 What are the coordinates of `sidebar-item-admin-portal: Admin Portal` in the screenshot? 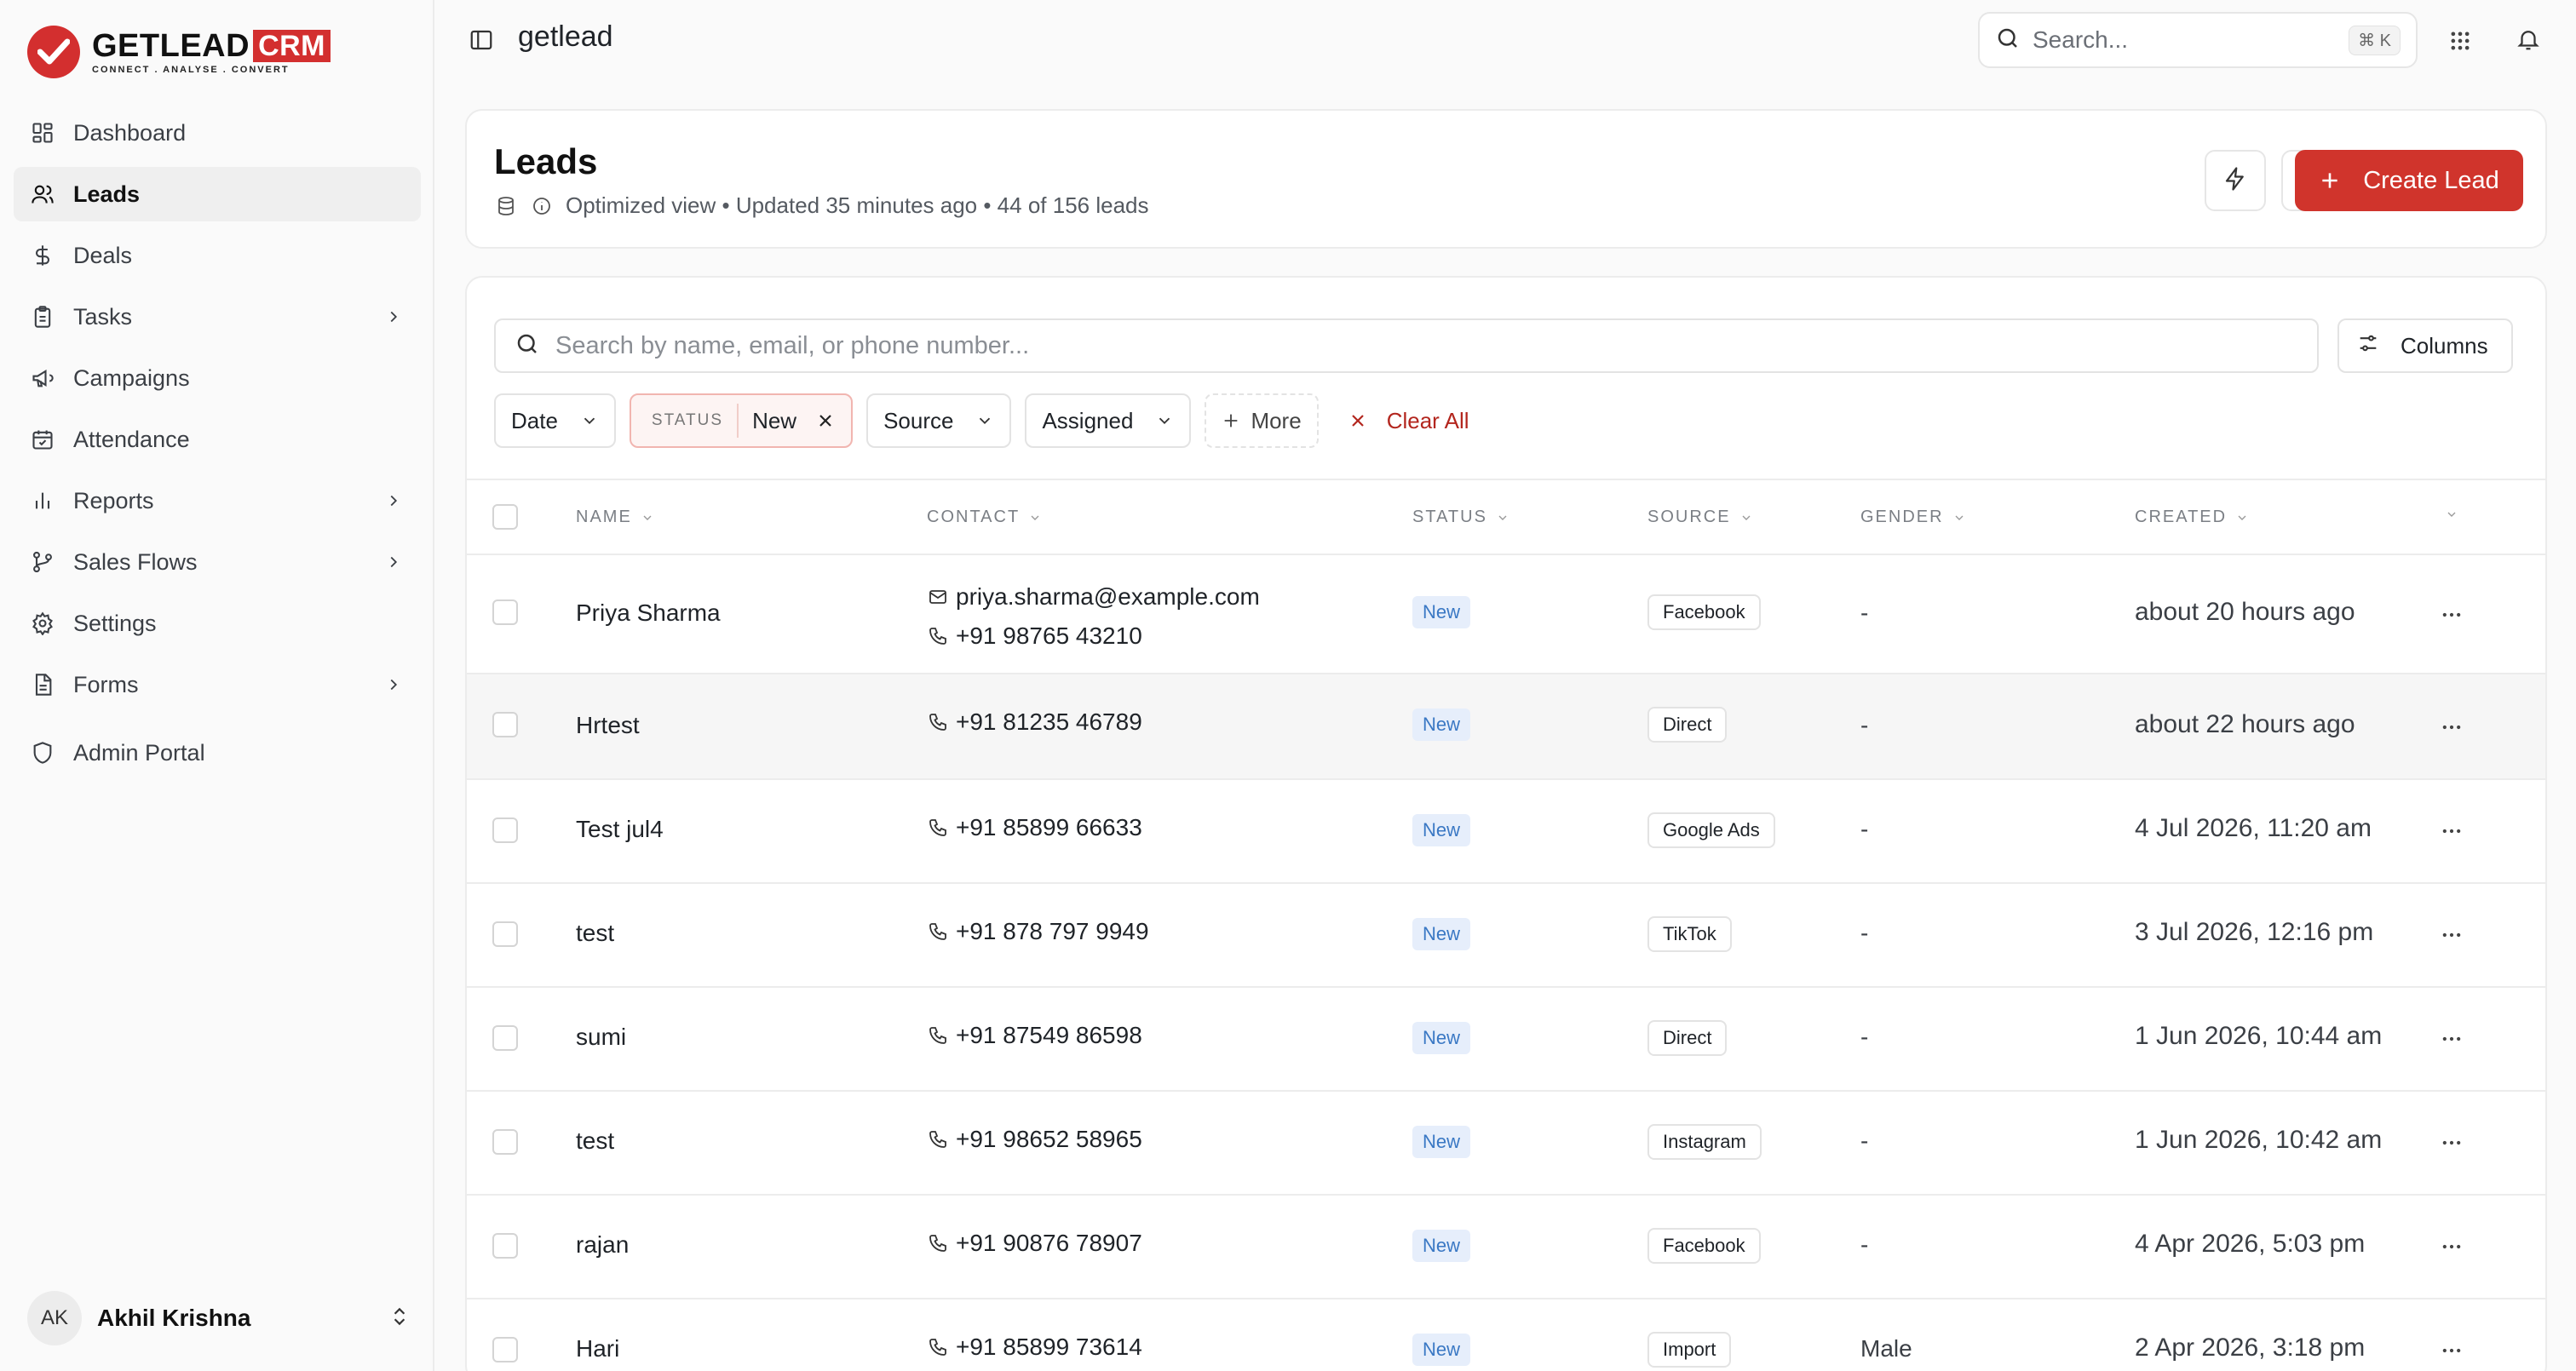 It's located at (217, 753).